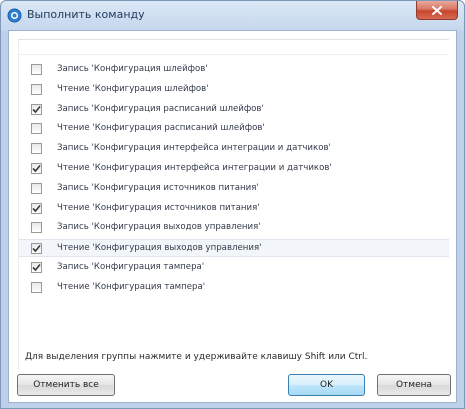 This screenshot has height=409, width=465. Describe the element at coordinates (234, 47) in the screenshot. I see `list-header` at that location.